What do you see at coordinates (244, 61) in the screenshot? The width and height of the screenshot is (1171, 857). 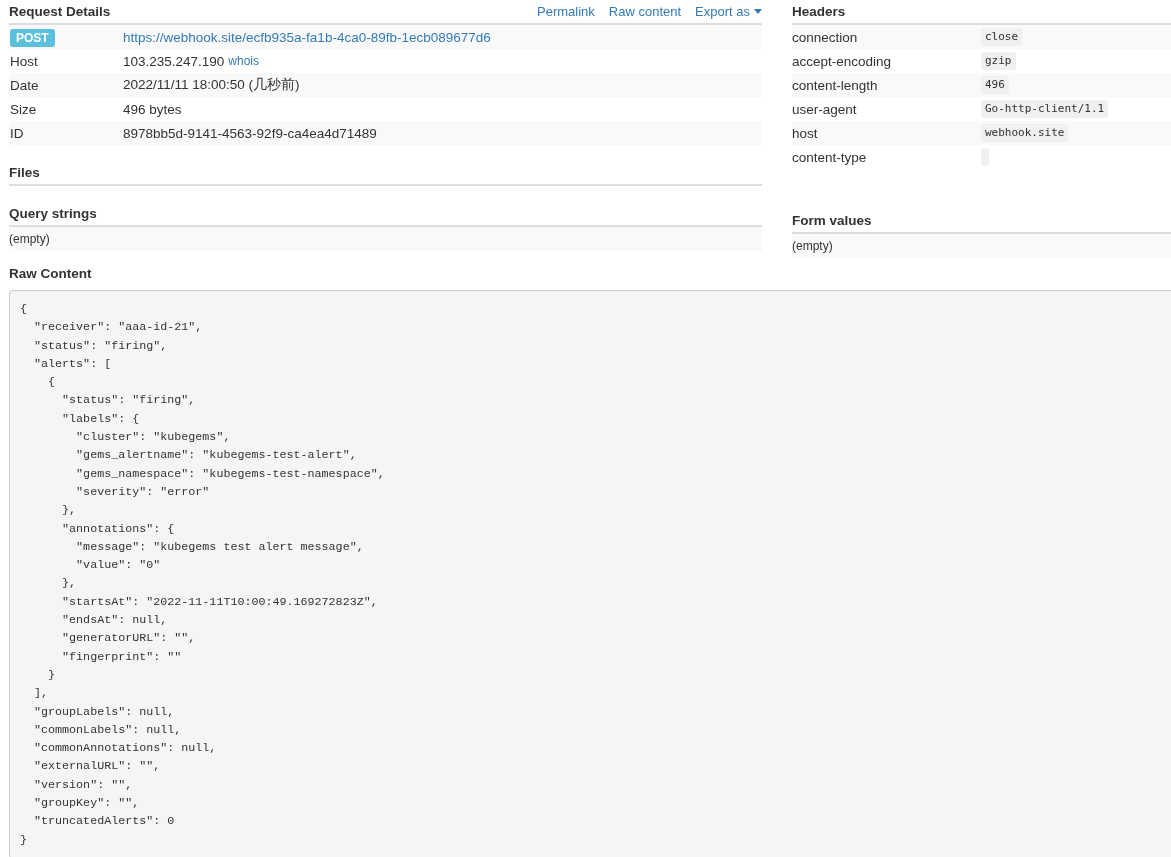 I see `whois-link: whois` at bounding box center [244, 61].